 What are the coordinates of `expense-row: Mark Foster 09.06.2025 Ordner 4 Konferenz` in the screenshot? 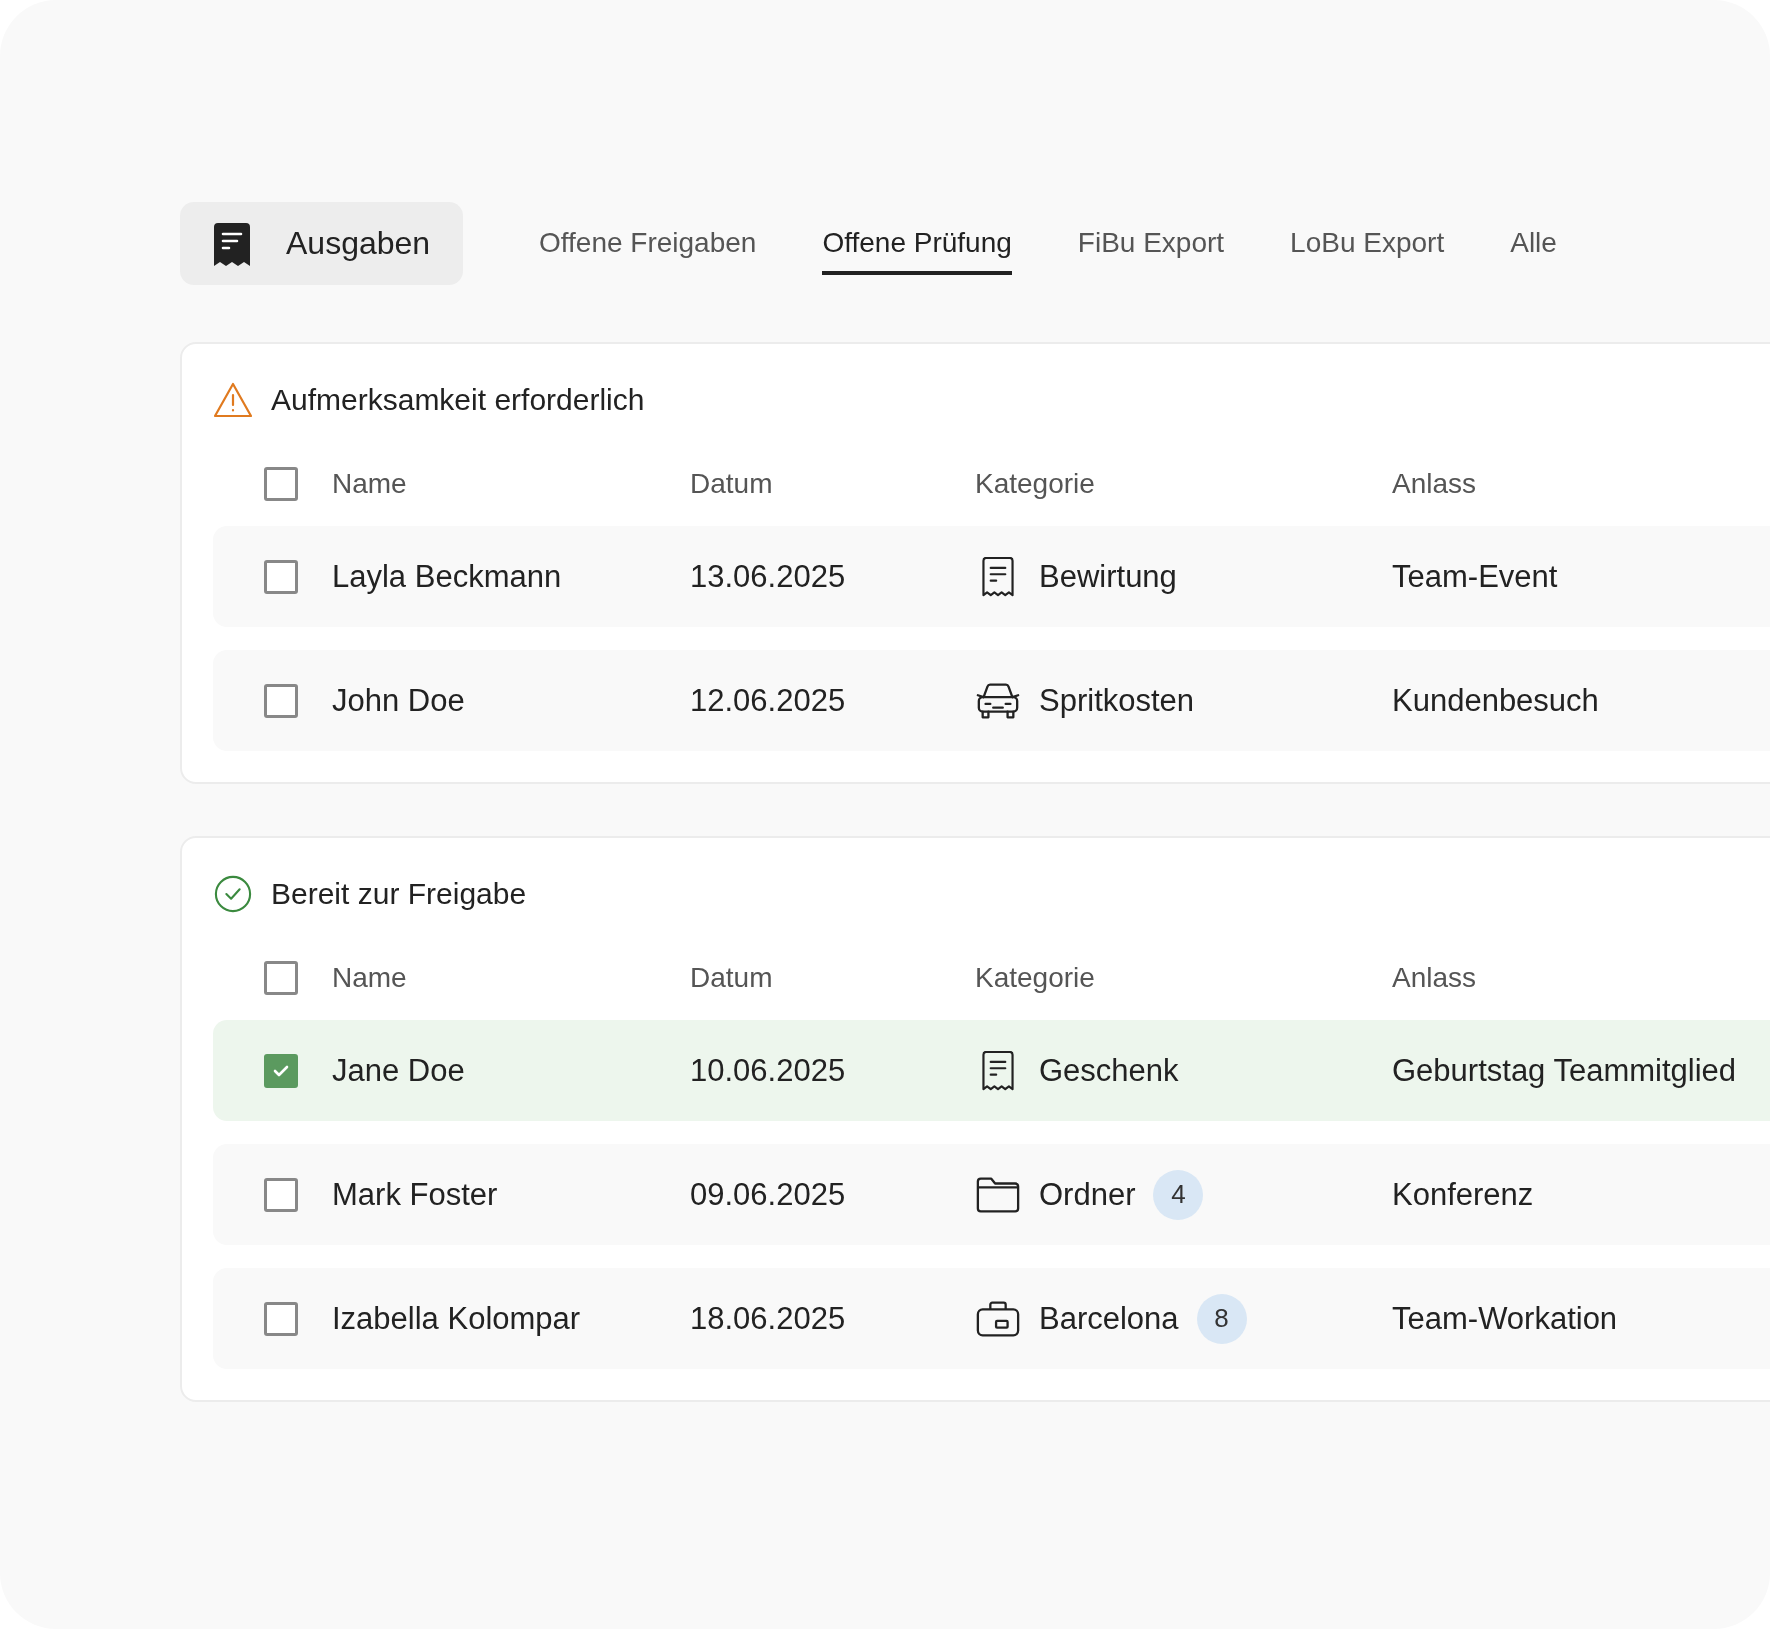 It's located at (991, 1194).